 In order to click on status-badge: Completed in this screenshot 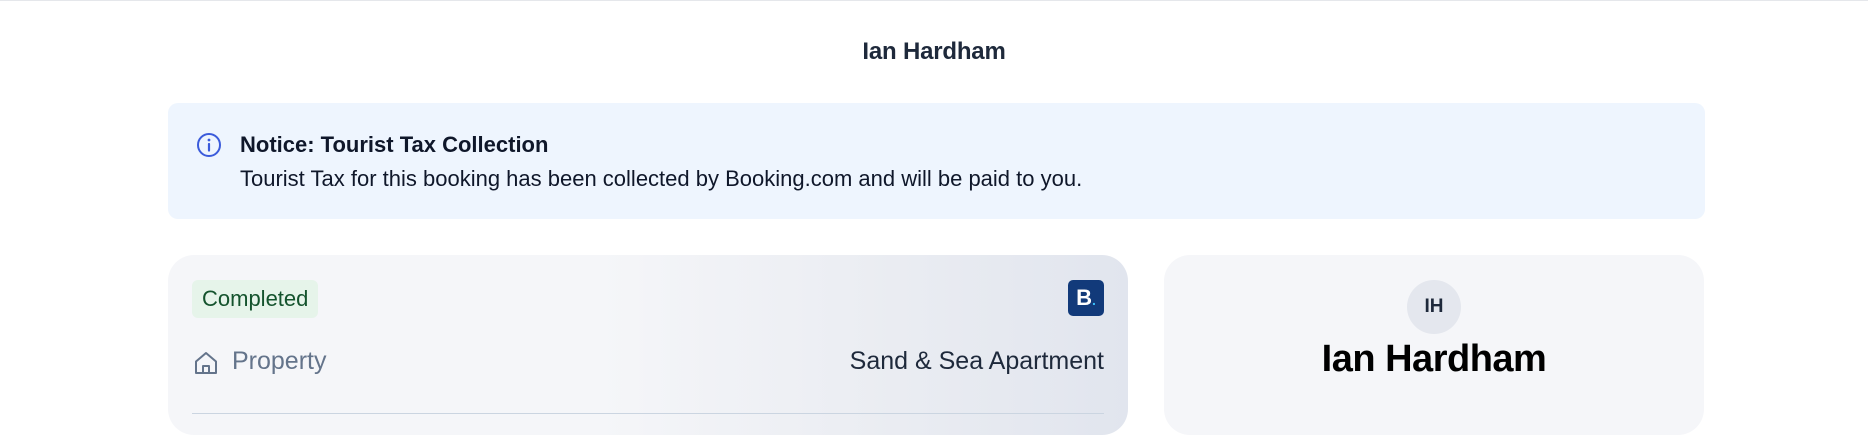, I will do `click(255, 299)`.